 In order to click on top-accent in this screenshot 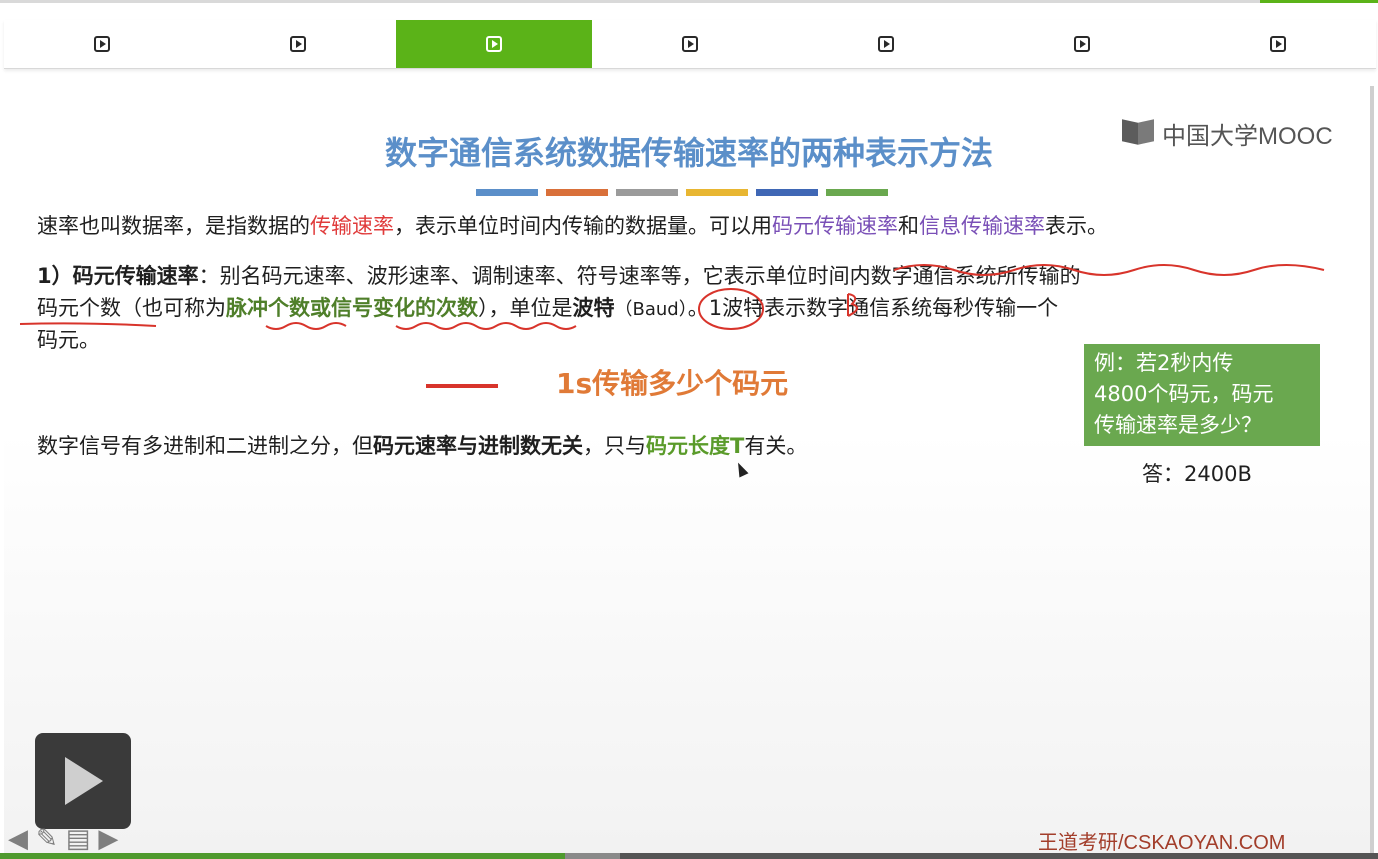, I will do `click(1319, 1)`.